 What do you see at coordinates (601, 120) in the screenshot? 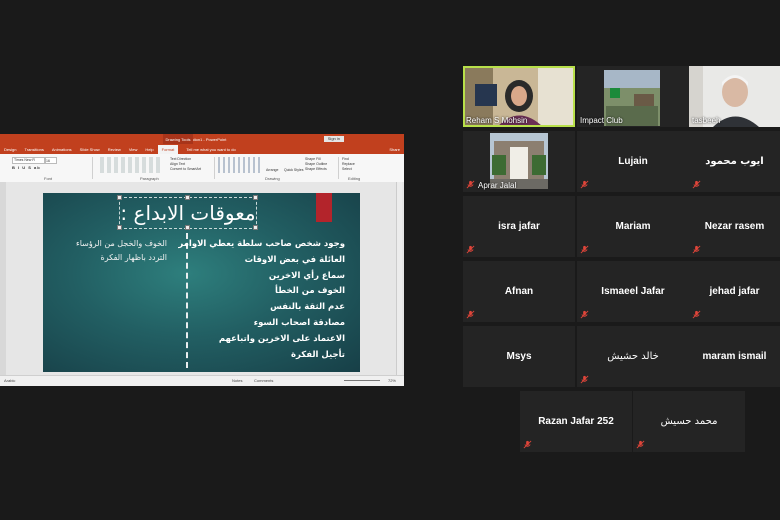
I see `participant-name: Impact Club` at bounding box center [601, 120].